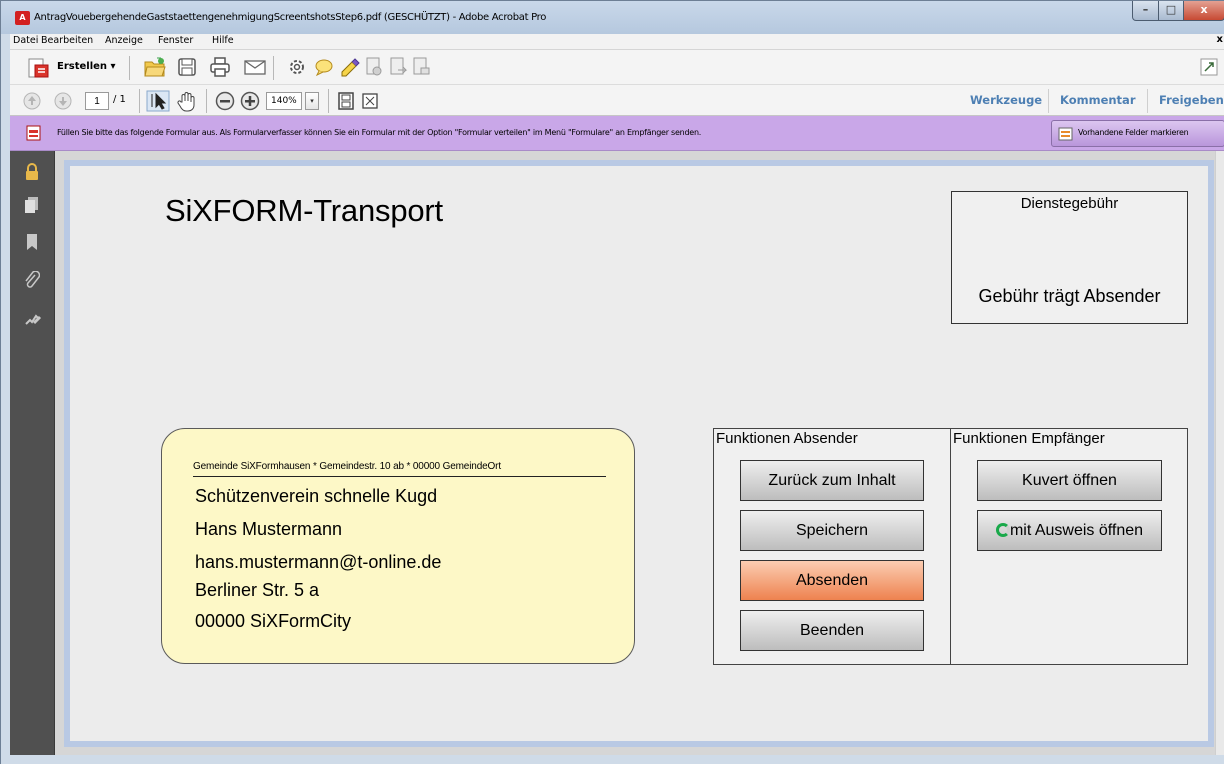 Image resolution: width=1224 pixels, height=764 pixels. Describe the element at coordinates (220, 67) in the screenshot. I see `print-icon` at that location.